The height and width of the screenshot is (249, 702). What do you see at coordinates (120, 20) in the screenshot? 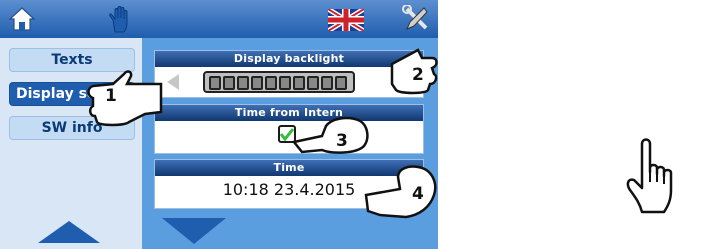
I see `manual-mode-hand-icon` at bounding box center [120, 20].